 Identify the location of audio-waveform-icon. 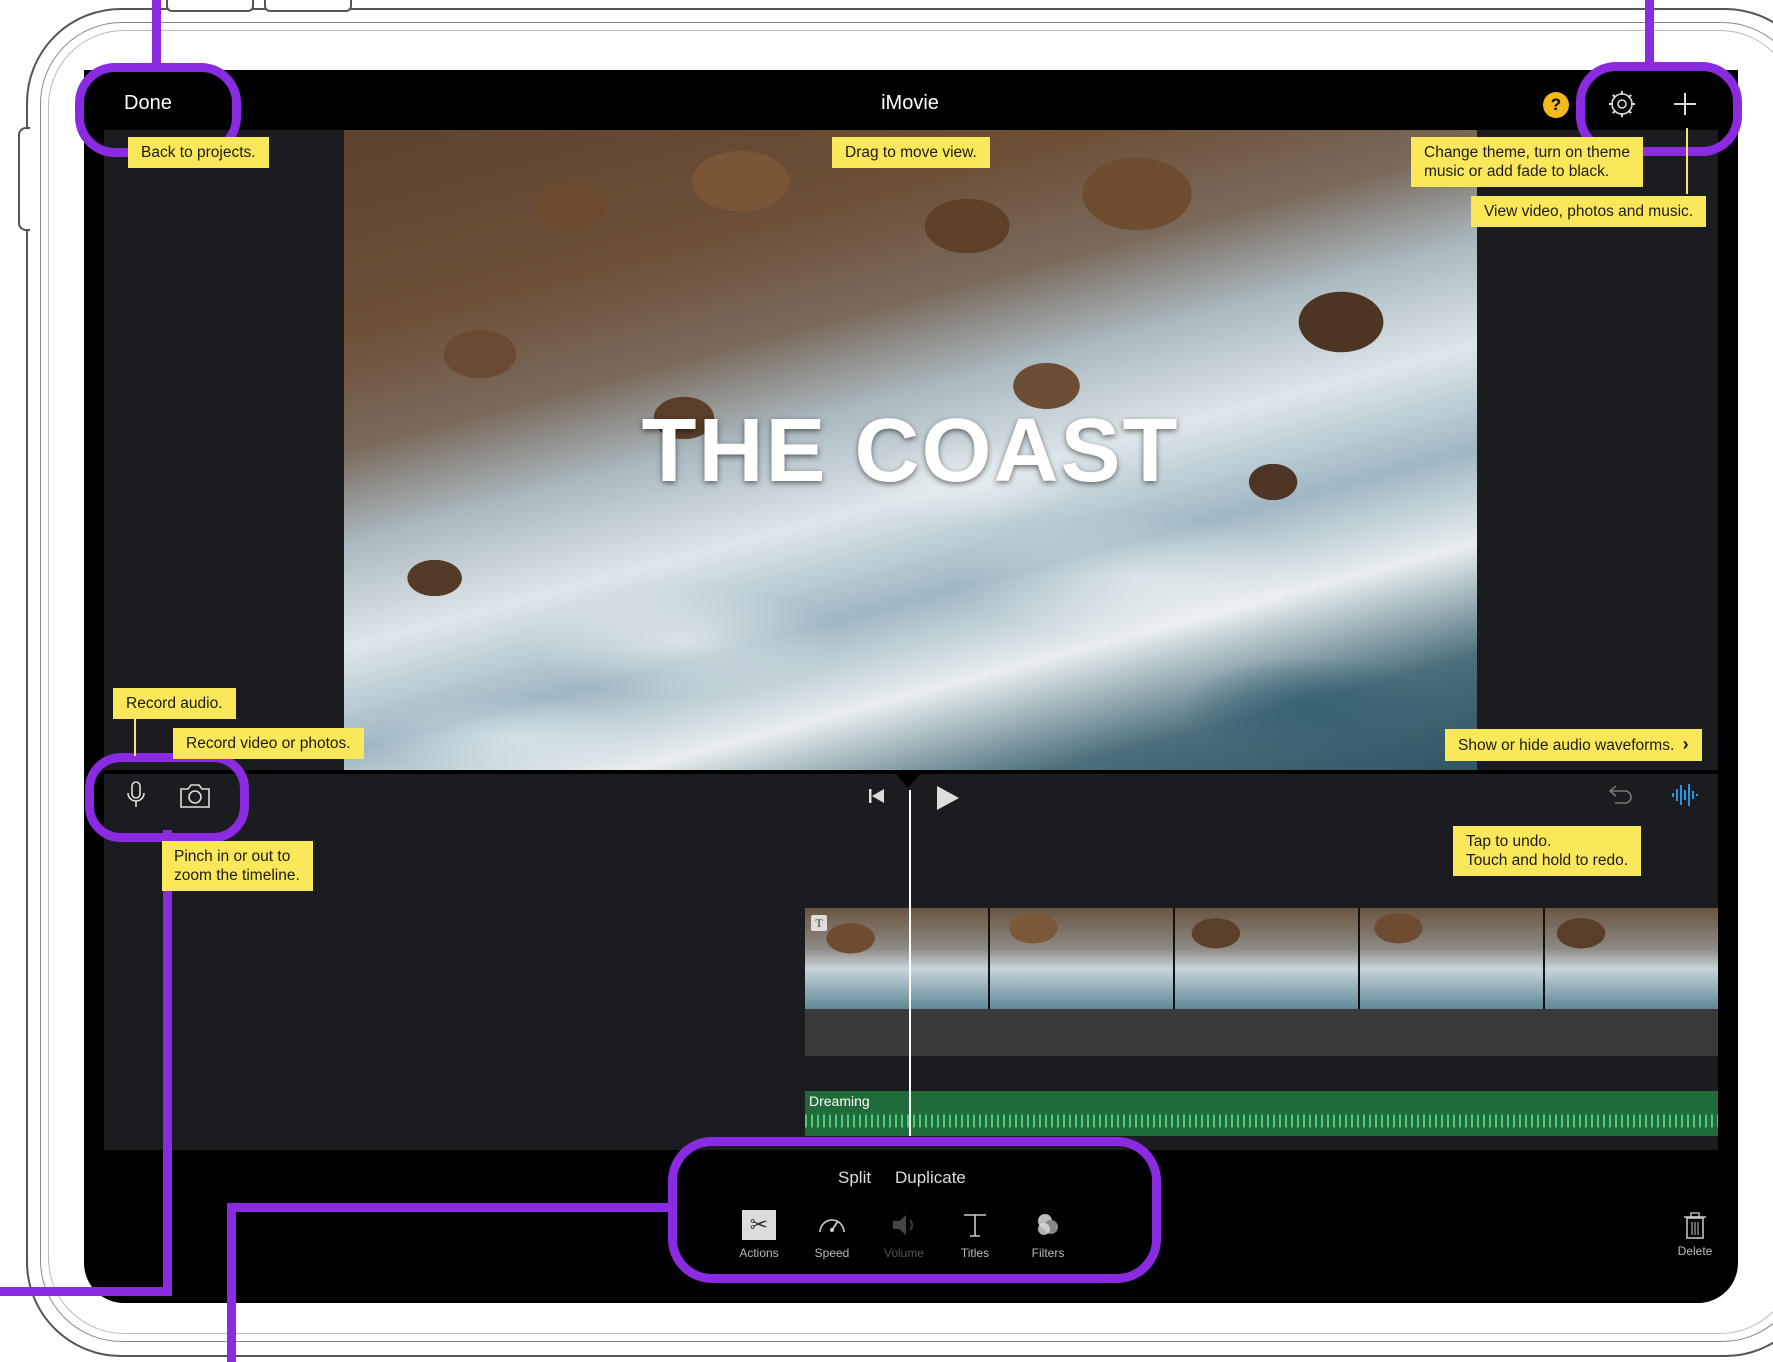
(1685, 795).